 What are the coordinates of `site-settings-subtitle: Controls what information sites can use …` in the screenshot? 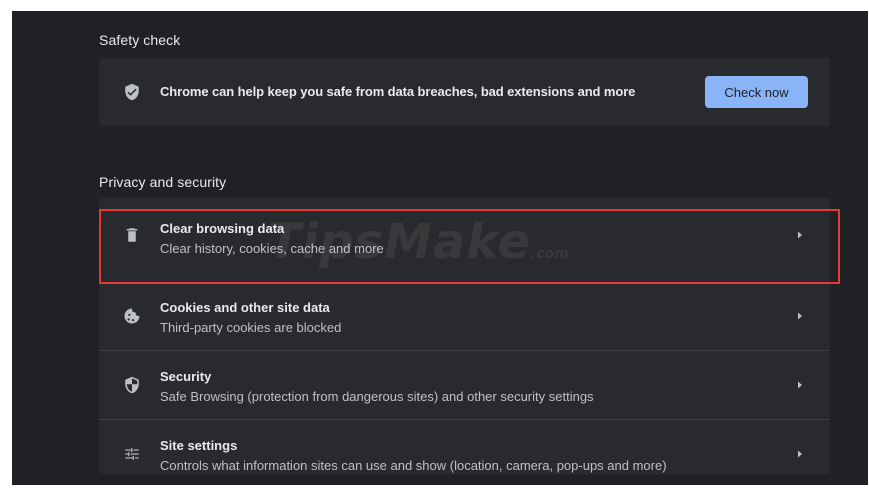 It's located at (413, 465).